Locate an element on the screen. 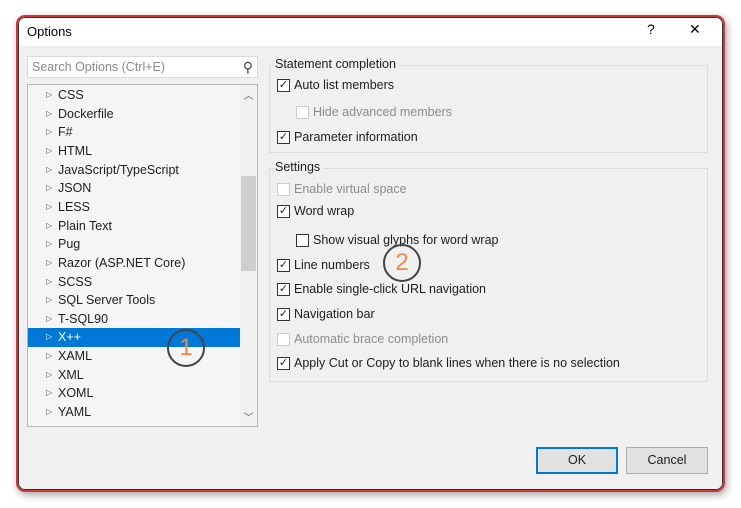  checkbox-label: Enable virtual space is located at coordinates (350, 189).